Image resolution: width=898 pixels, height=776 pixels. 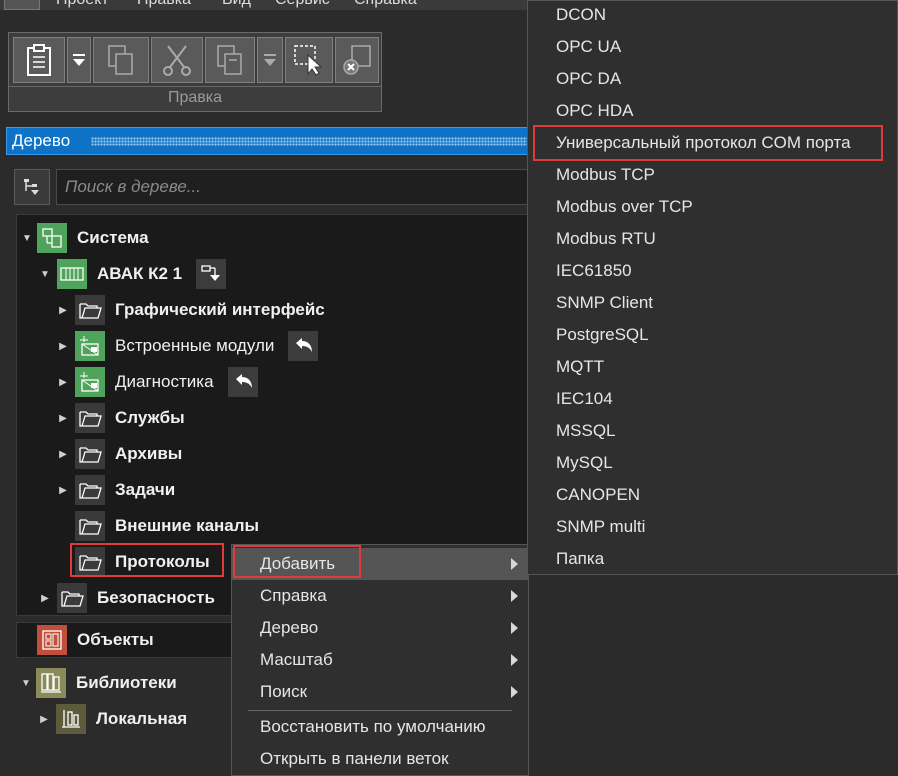 I want to click on delete-icon, so click(x=357, y=60).